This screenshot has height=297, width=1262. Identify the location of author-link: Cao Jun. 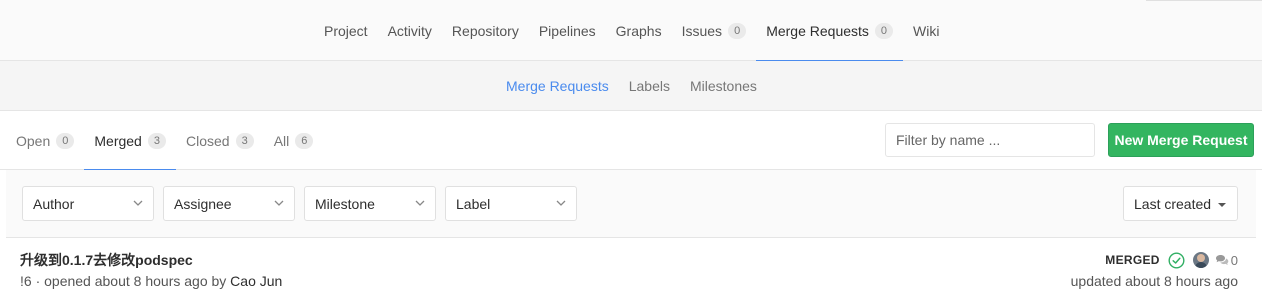
(256, 281).